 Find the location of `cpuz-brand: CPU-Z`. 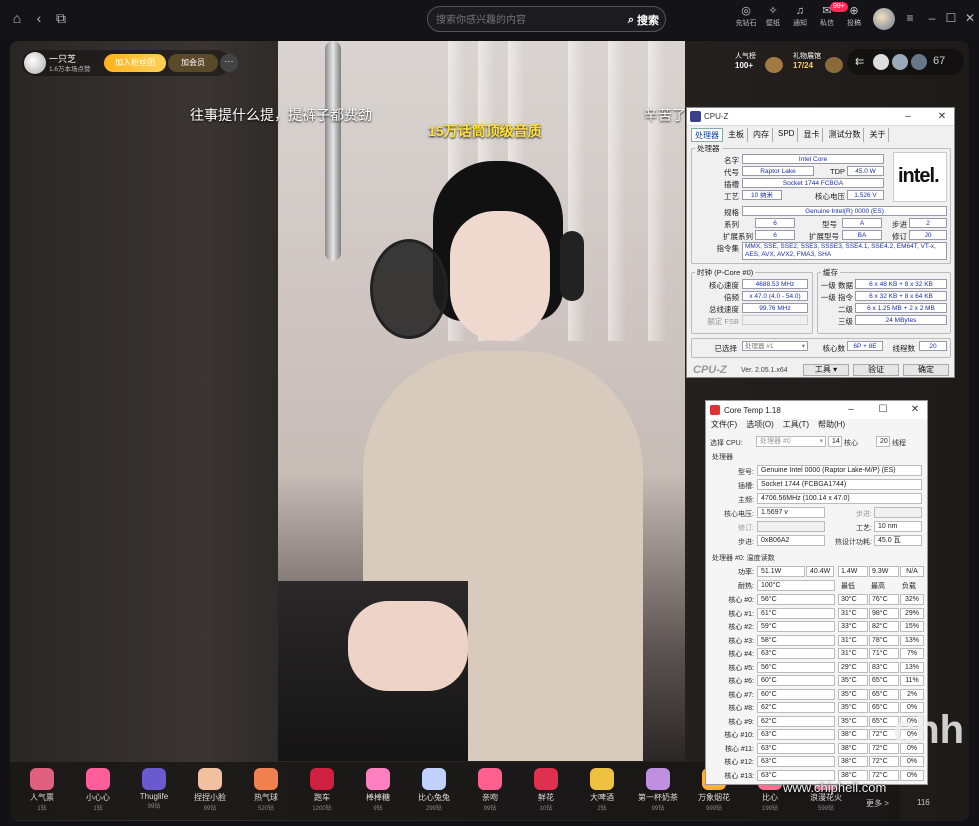

cpuz-brand: CPU-Z is located at coordinates (710, 370).